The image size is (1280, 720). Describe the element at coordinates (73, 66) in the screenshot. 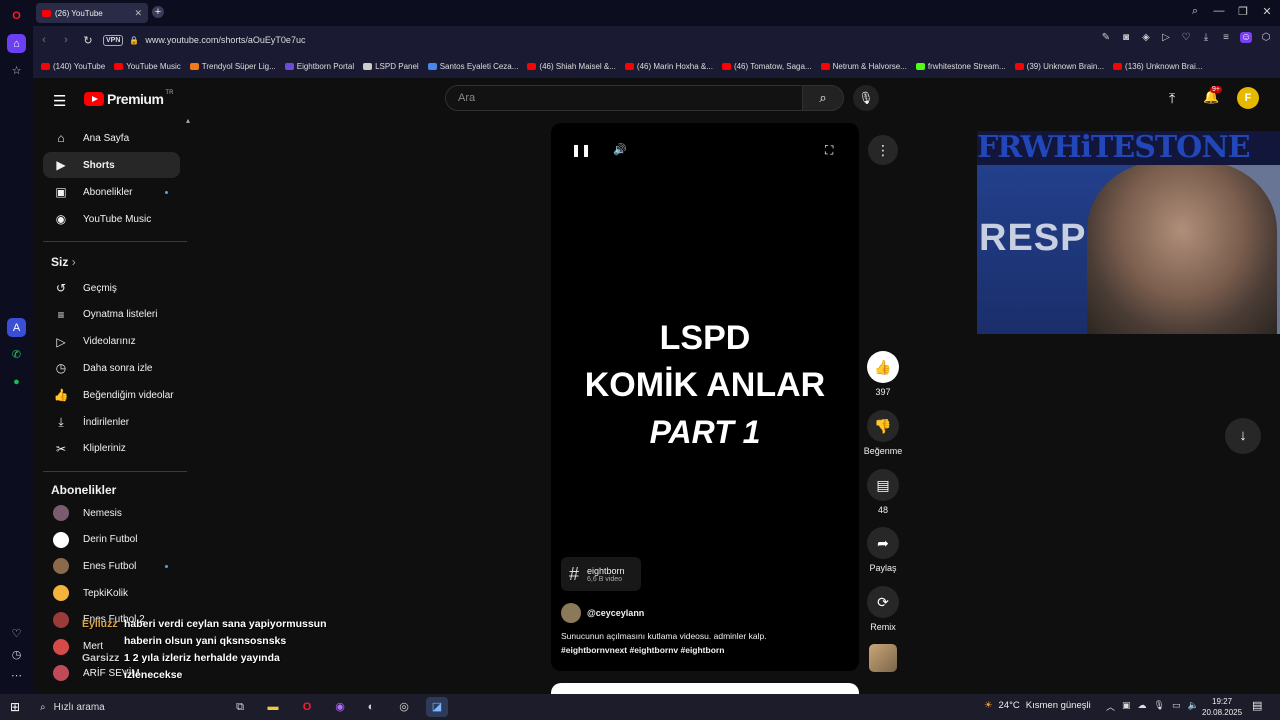

I see `bookmark-item: (140) YouTube` at that location.